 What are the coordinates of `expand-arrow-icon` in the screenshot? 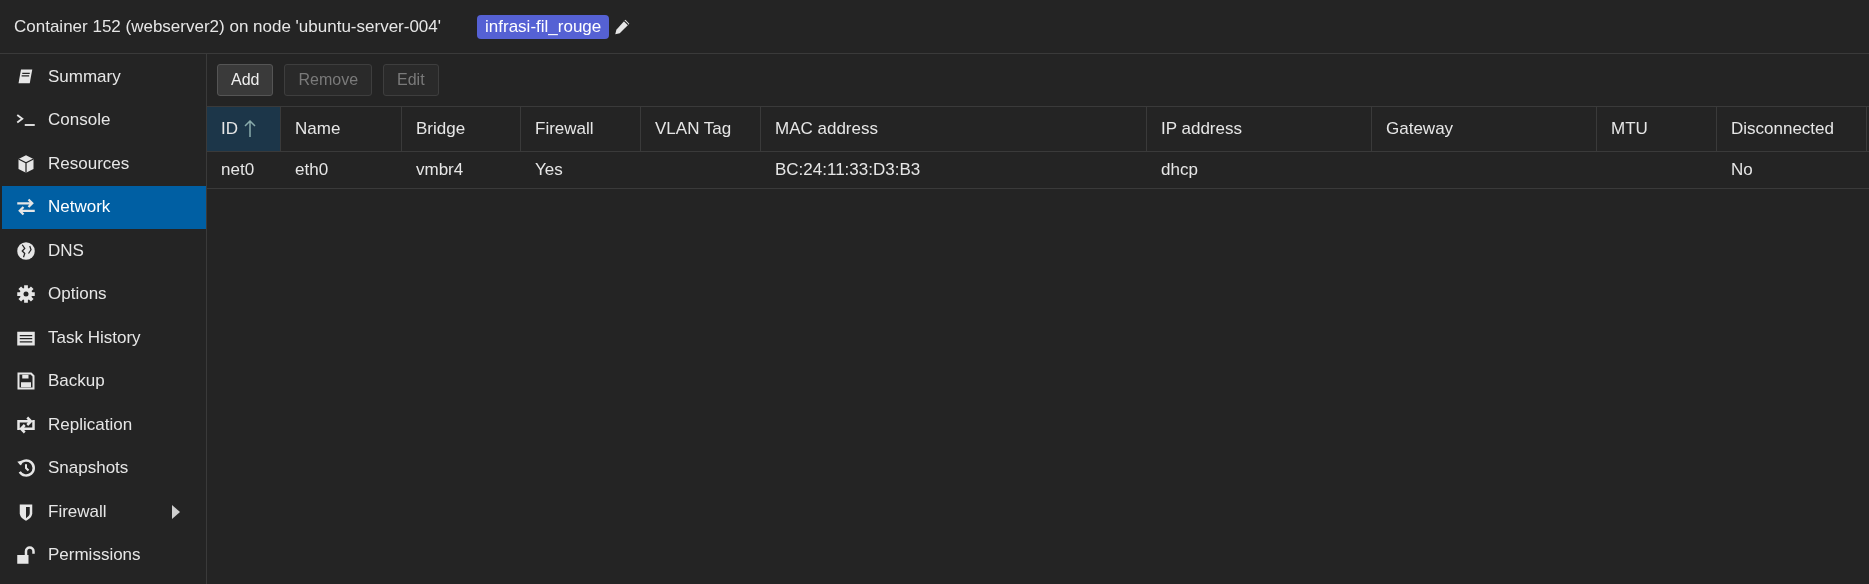 It's located at (176, 511).